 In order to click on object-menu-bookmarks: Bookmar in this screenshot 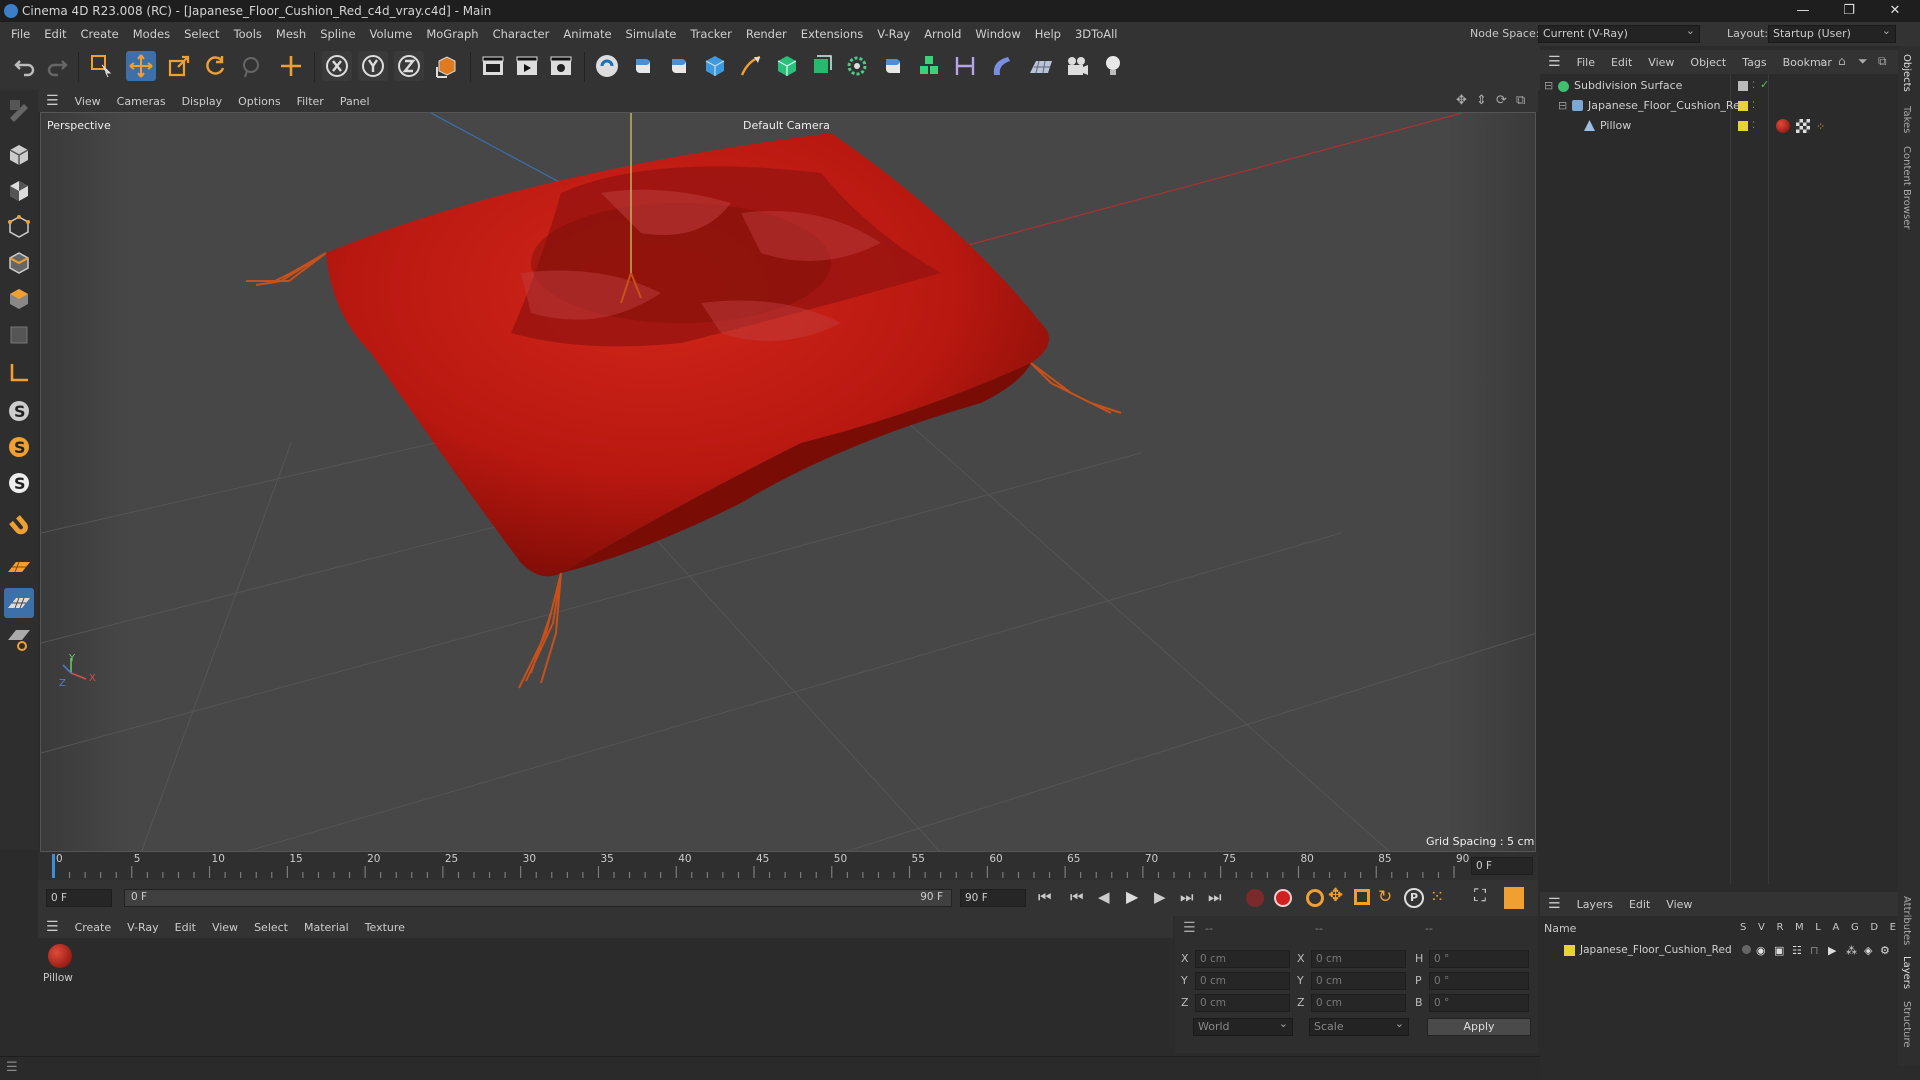, I will do `click(1807, 62)`.